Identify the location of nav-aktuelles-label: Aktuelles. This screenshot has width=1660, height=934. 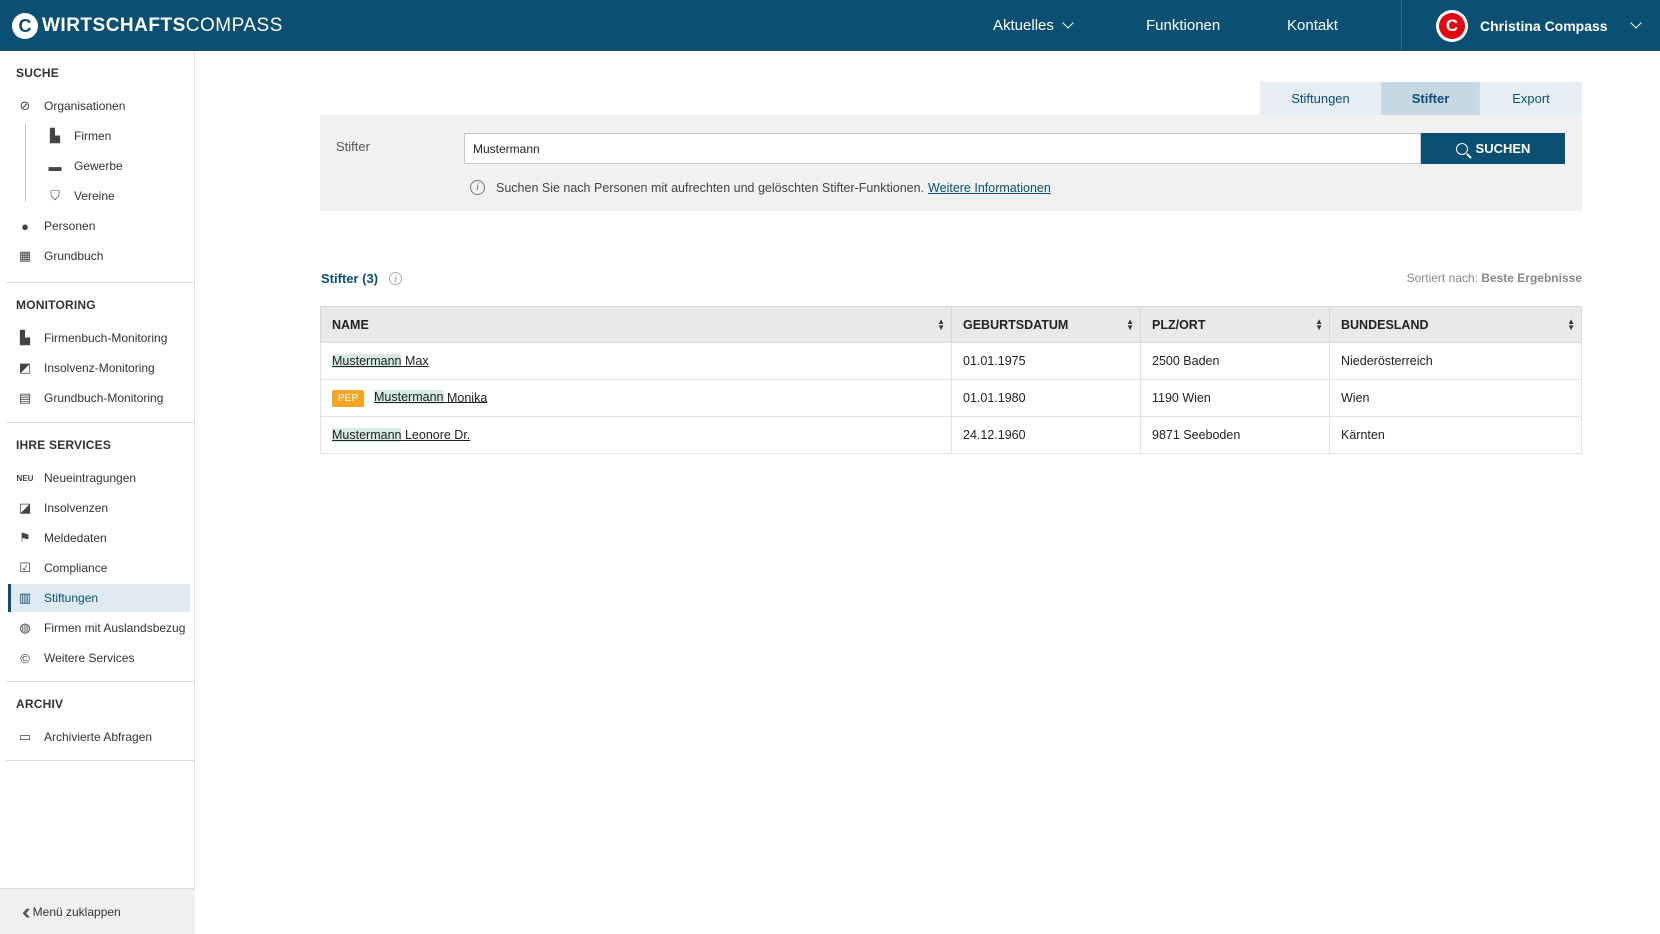
(1023, 25).